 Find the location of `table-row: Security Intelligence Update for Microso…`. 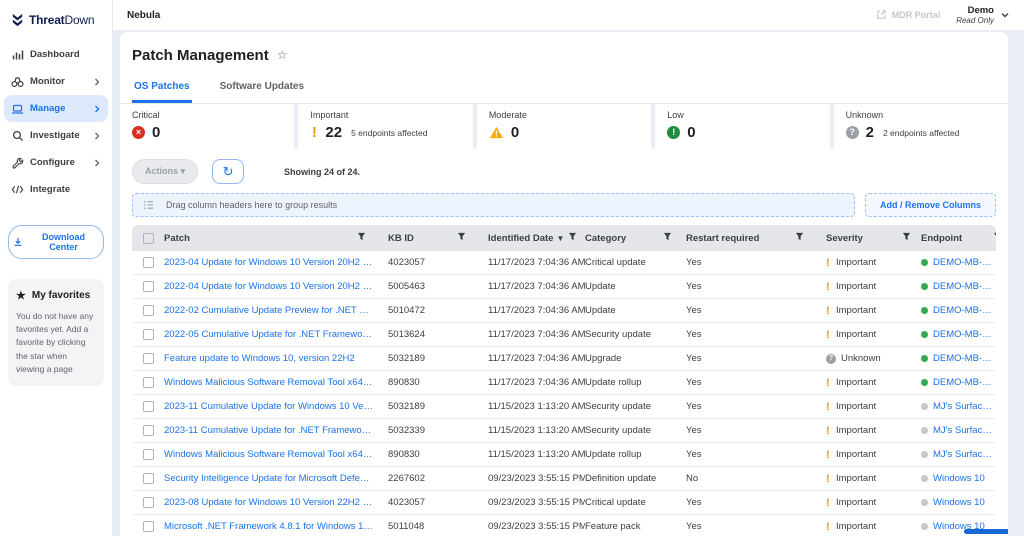

table-row: Security Intelligence Update for Microso… is located at coordinates (564, 479).